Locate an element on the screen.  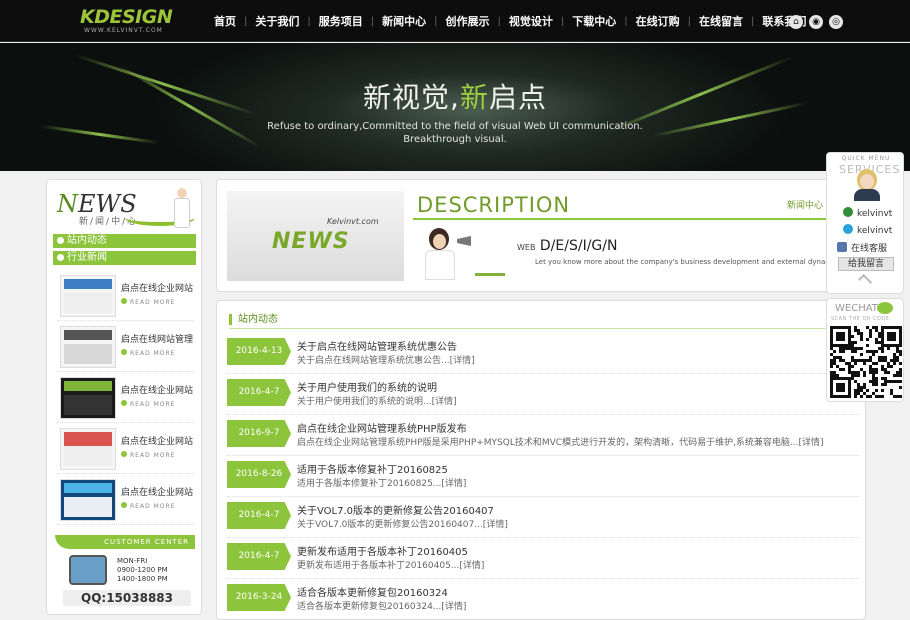
banner-title-post: 启点 is located at coordinates (517, 97).